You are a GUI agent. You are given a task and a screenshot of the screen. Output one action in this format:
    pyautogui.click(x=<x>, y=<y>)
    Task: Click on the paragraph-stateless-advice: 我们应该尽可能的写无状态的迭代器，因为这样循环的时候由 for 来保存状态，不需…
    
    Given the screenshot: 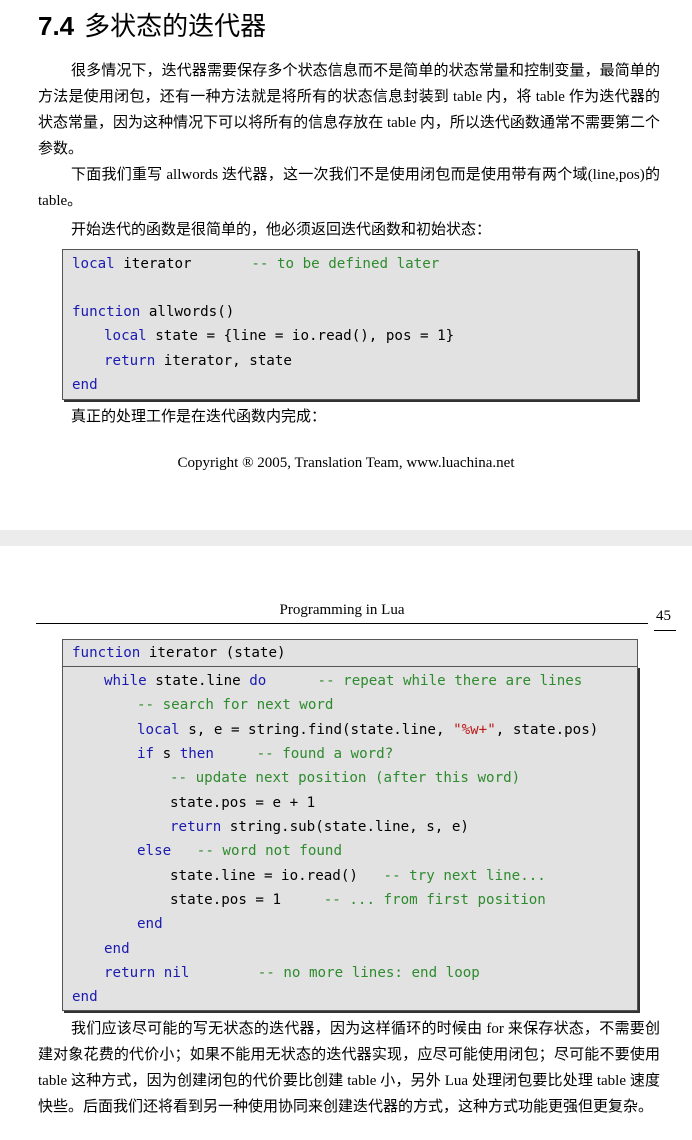 What is the action you would take?
    pyautogui.click(x=349, y=1068)
    